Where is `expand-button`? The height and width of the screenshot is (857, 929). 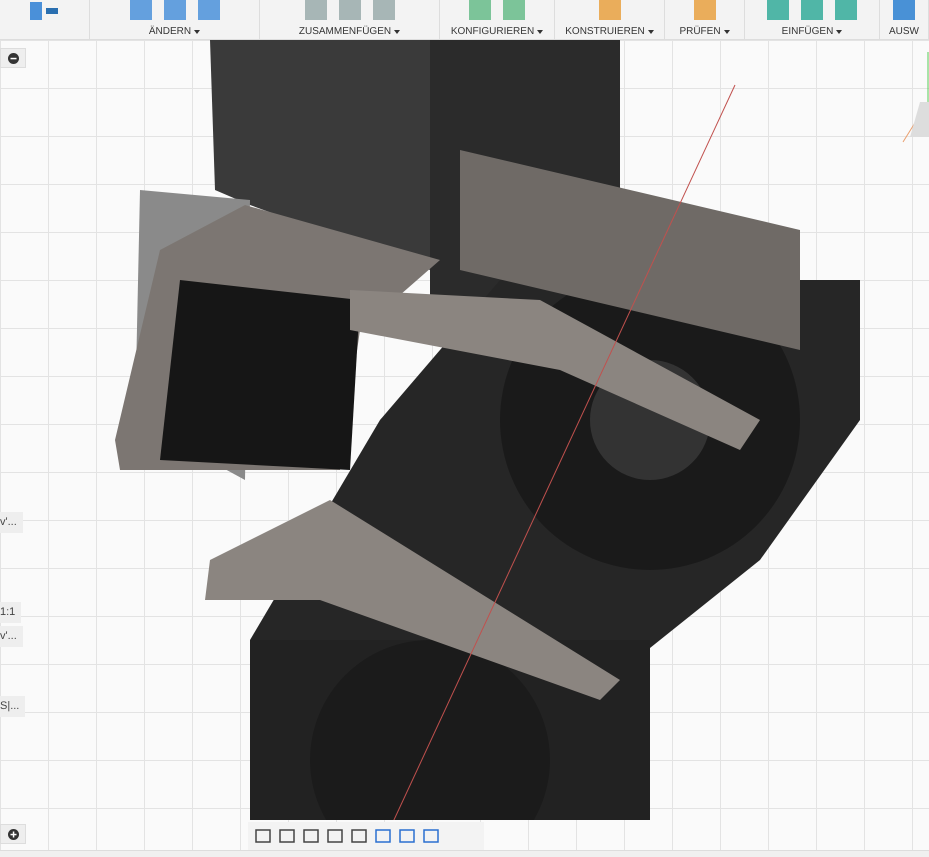
expand-button is located at coordinates (13, 834).